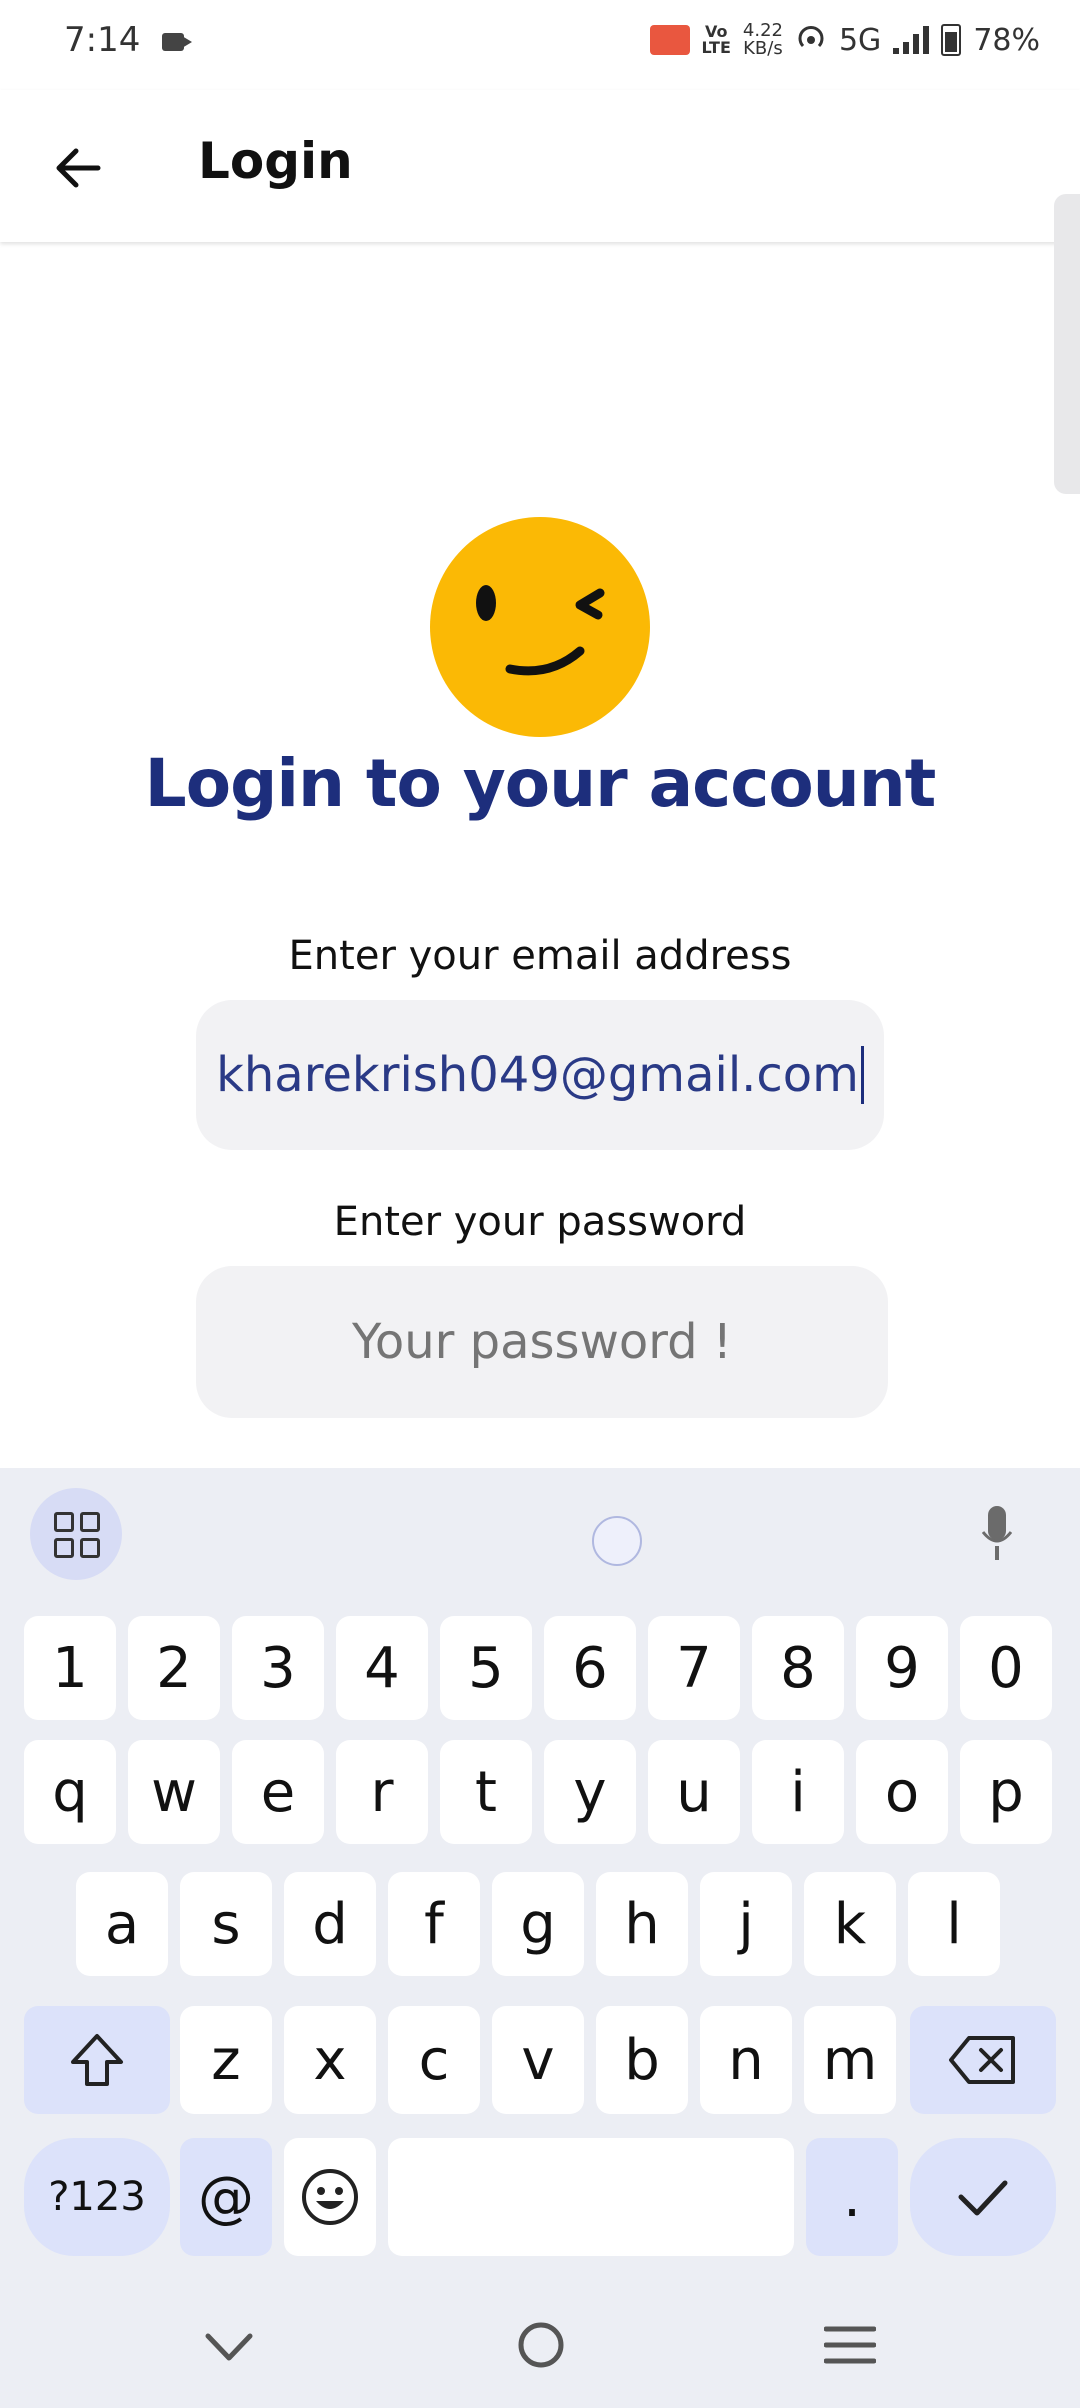  Describe the element at coordinates (97, 2197) in the screenshot. I see `symbols-key: ?123` at that location.